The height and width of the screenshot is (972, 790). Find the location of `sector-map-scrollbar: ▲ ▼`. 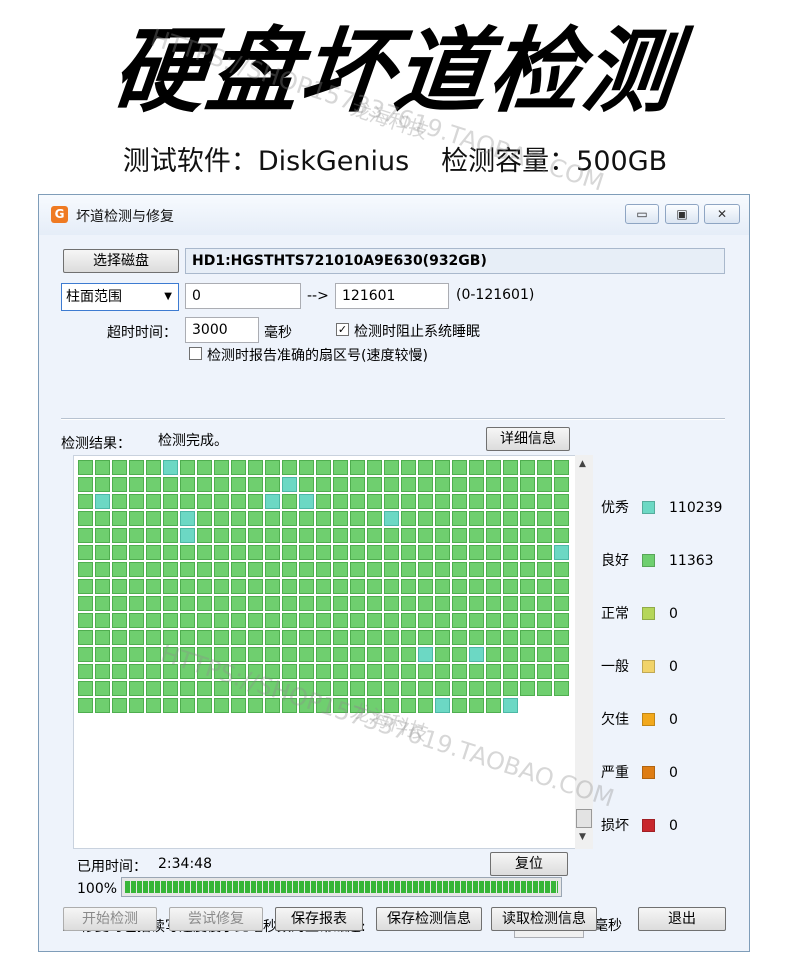

sector-map-scrollbar: ▲ ▼ is located at coordinates (584, 652).